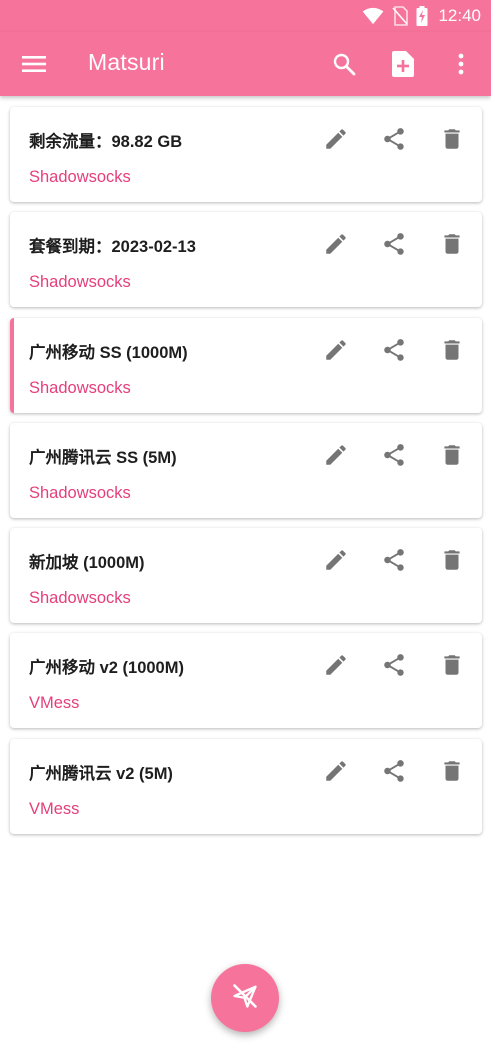 Image resolution: width=491 pixels, height=1052 pixels. What do you see at coordinates (245, 64) in the screenshot?
I see `app-bar: Matsuri` at bounding box center [245, 64].